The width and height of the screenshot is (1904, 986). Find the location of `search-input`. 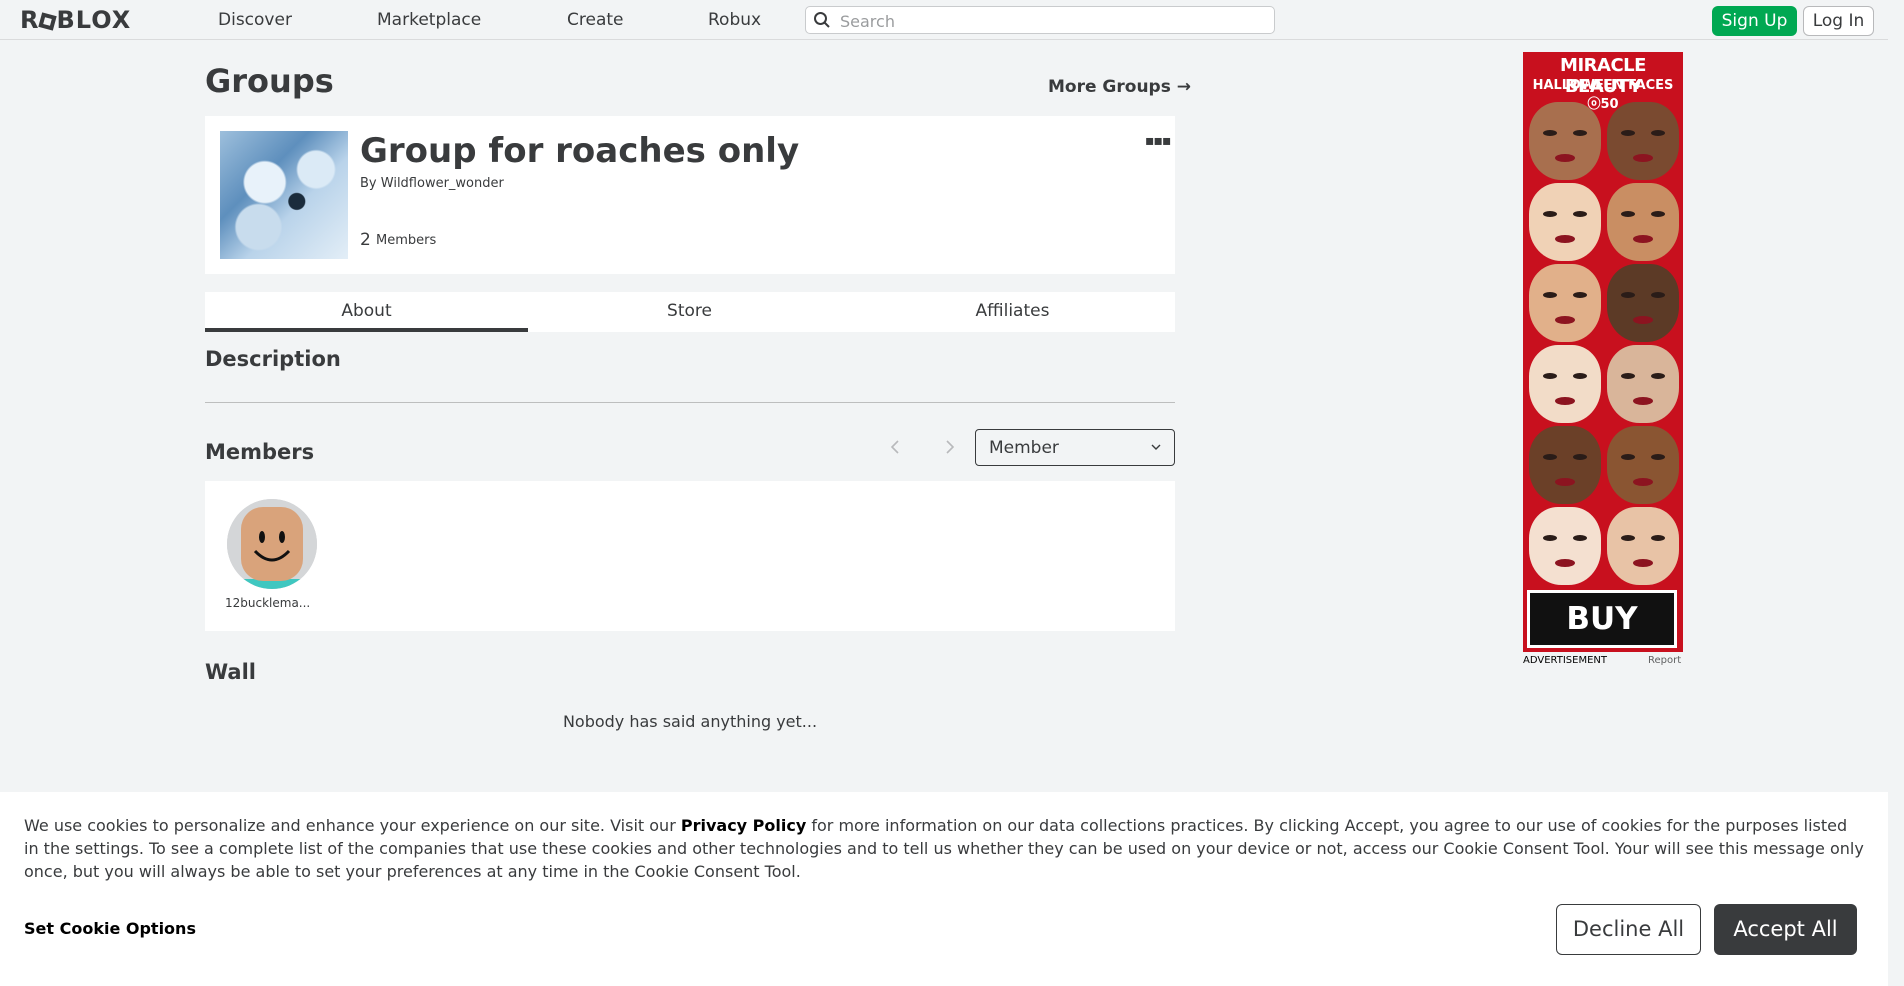

search-input is located at coordinates (1050, 21).